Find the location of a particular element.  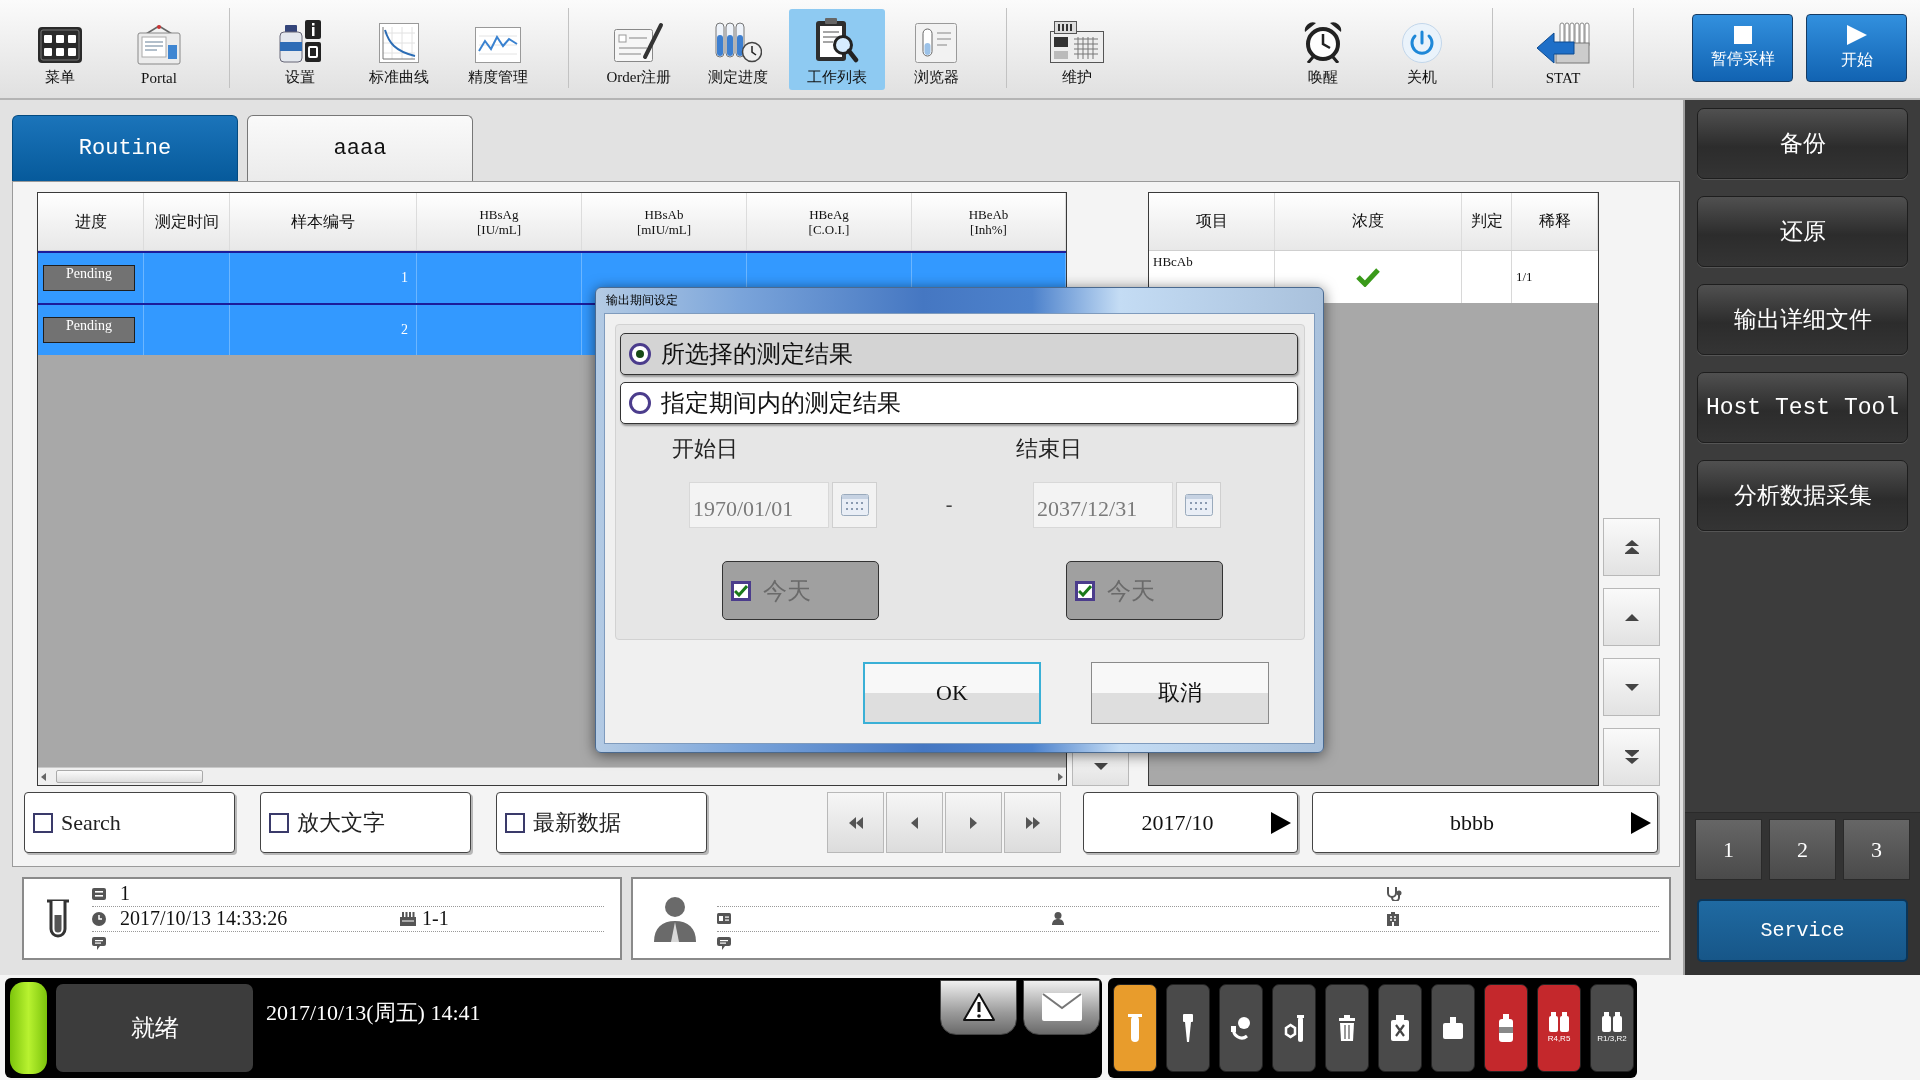

mixer-icon is located at coordinates (1241, 1027).